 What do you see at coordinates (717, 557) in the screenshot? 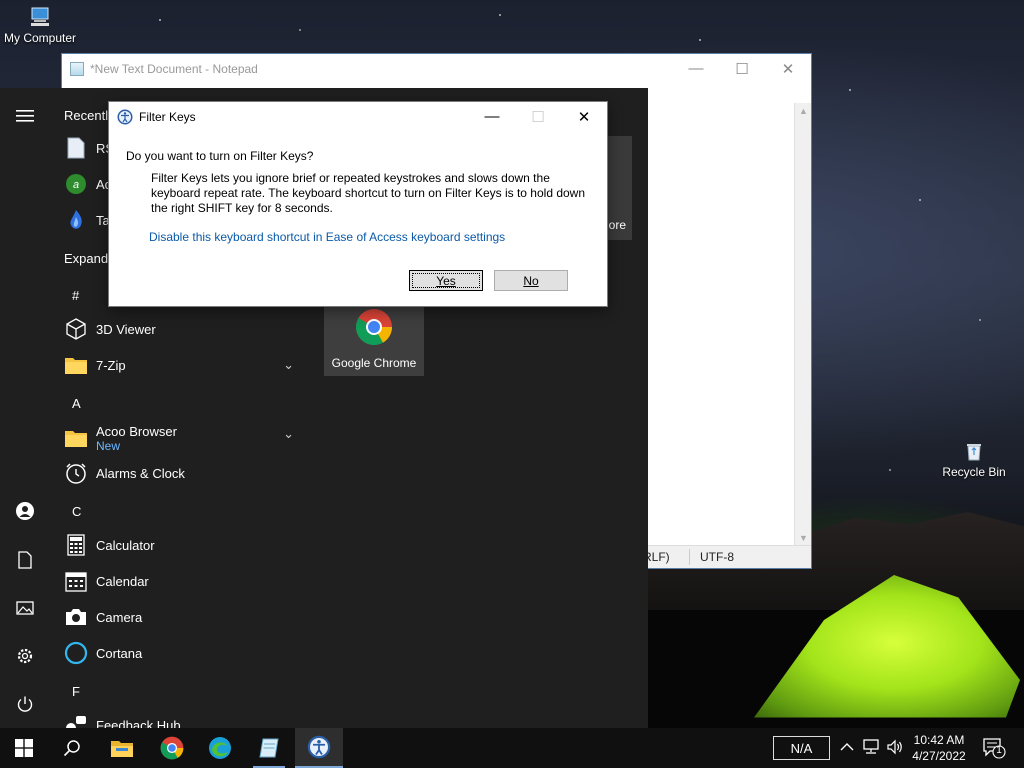
I see `status-encoding: UTF-8` at bounding box center [717, 557].